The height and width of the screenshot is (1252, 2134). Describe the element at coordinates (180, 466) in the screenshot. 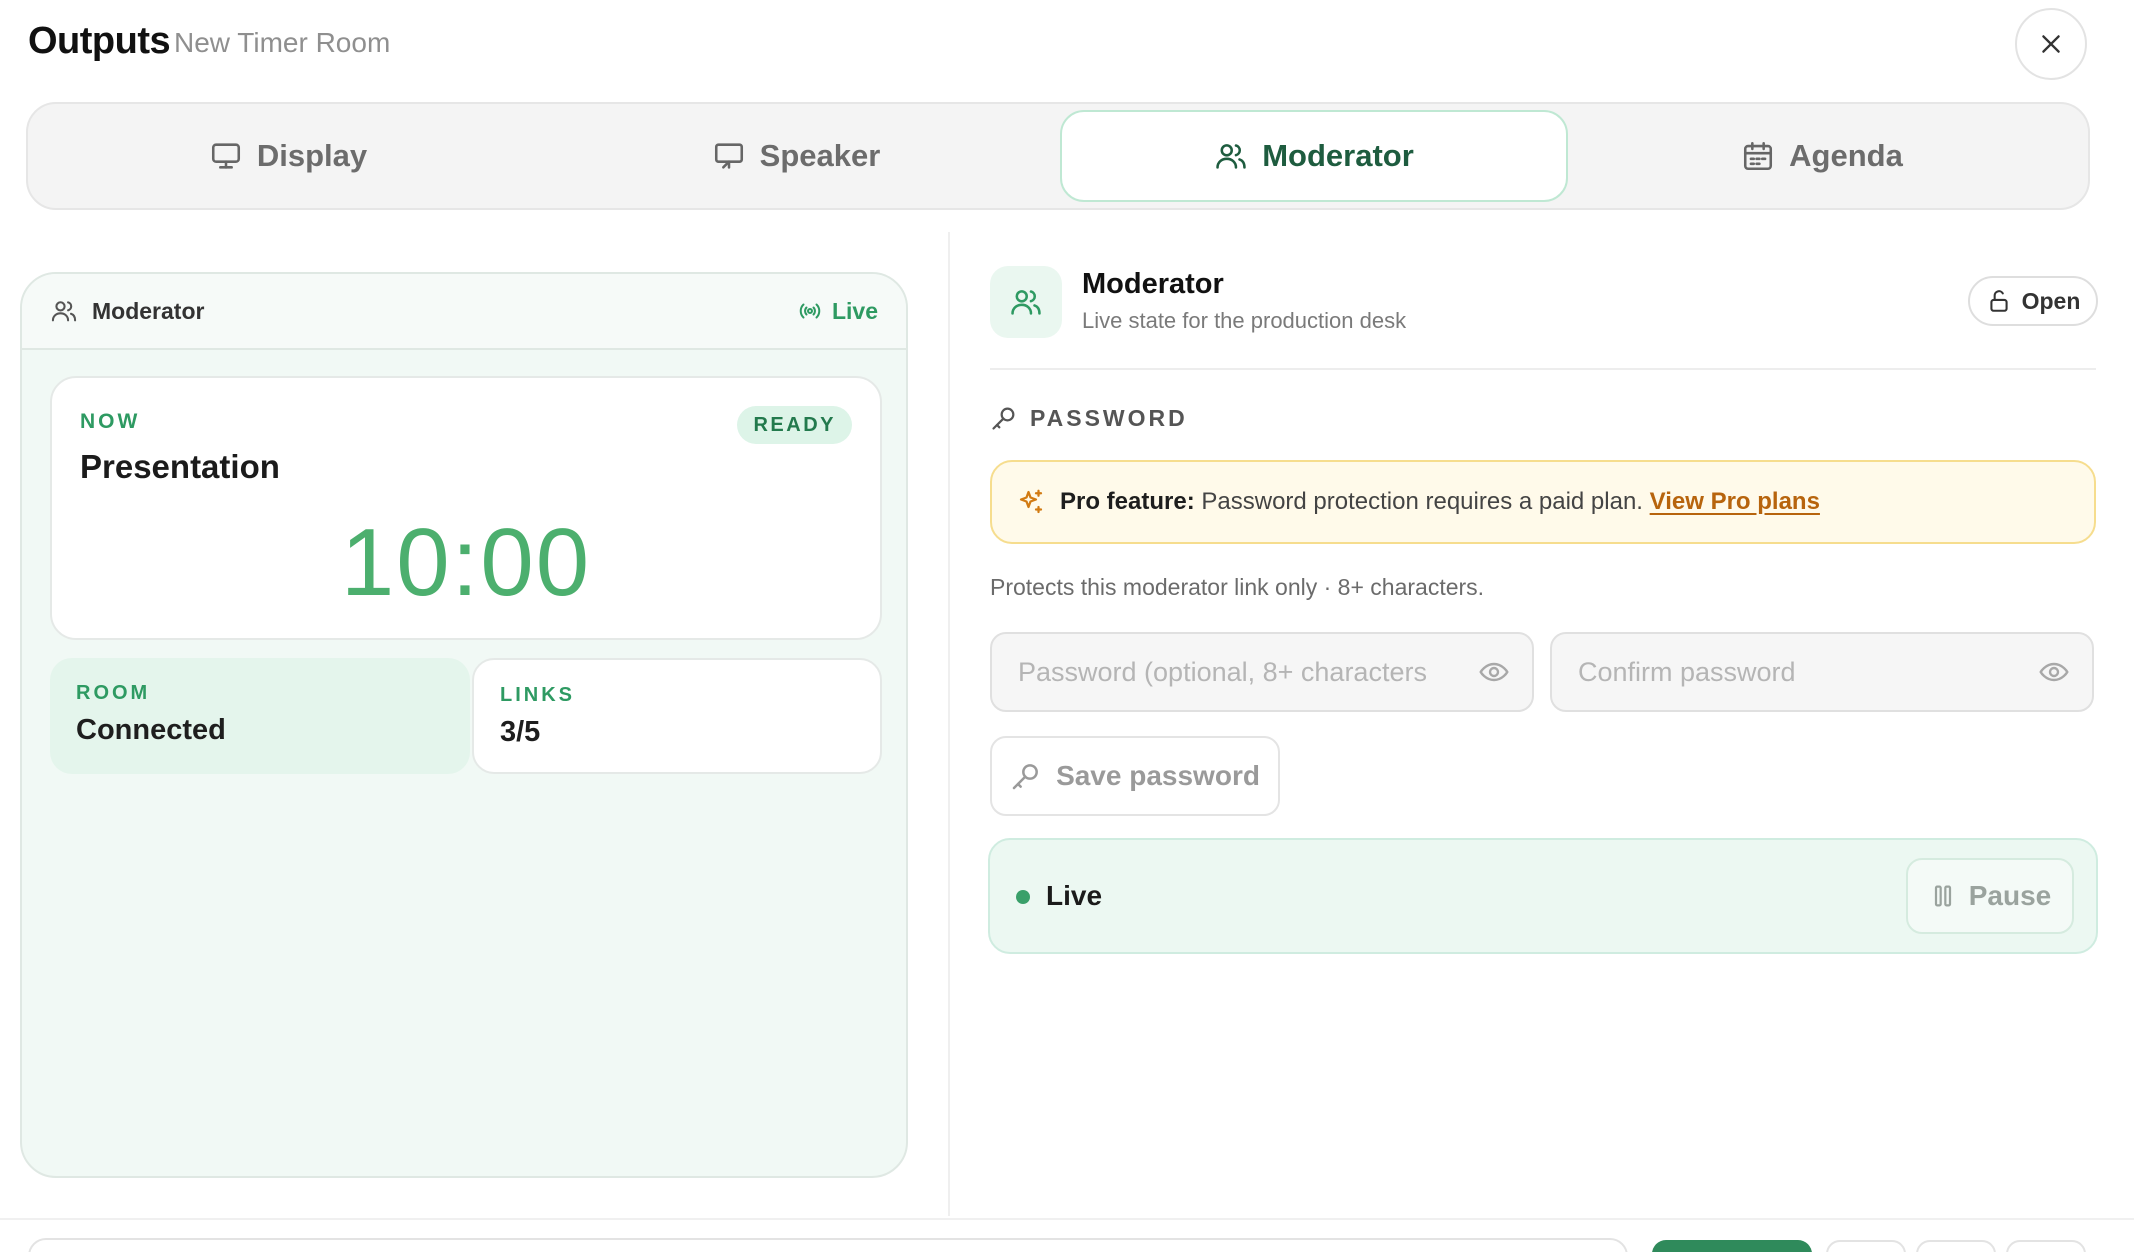

I see `current-item-title: Presentation` at that location.